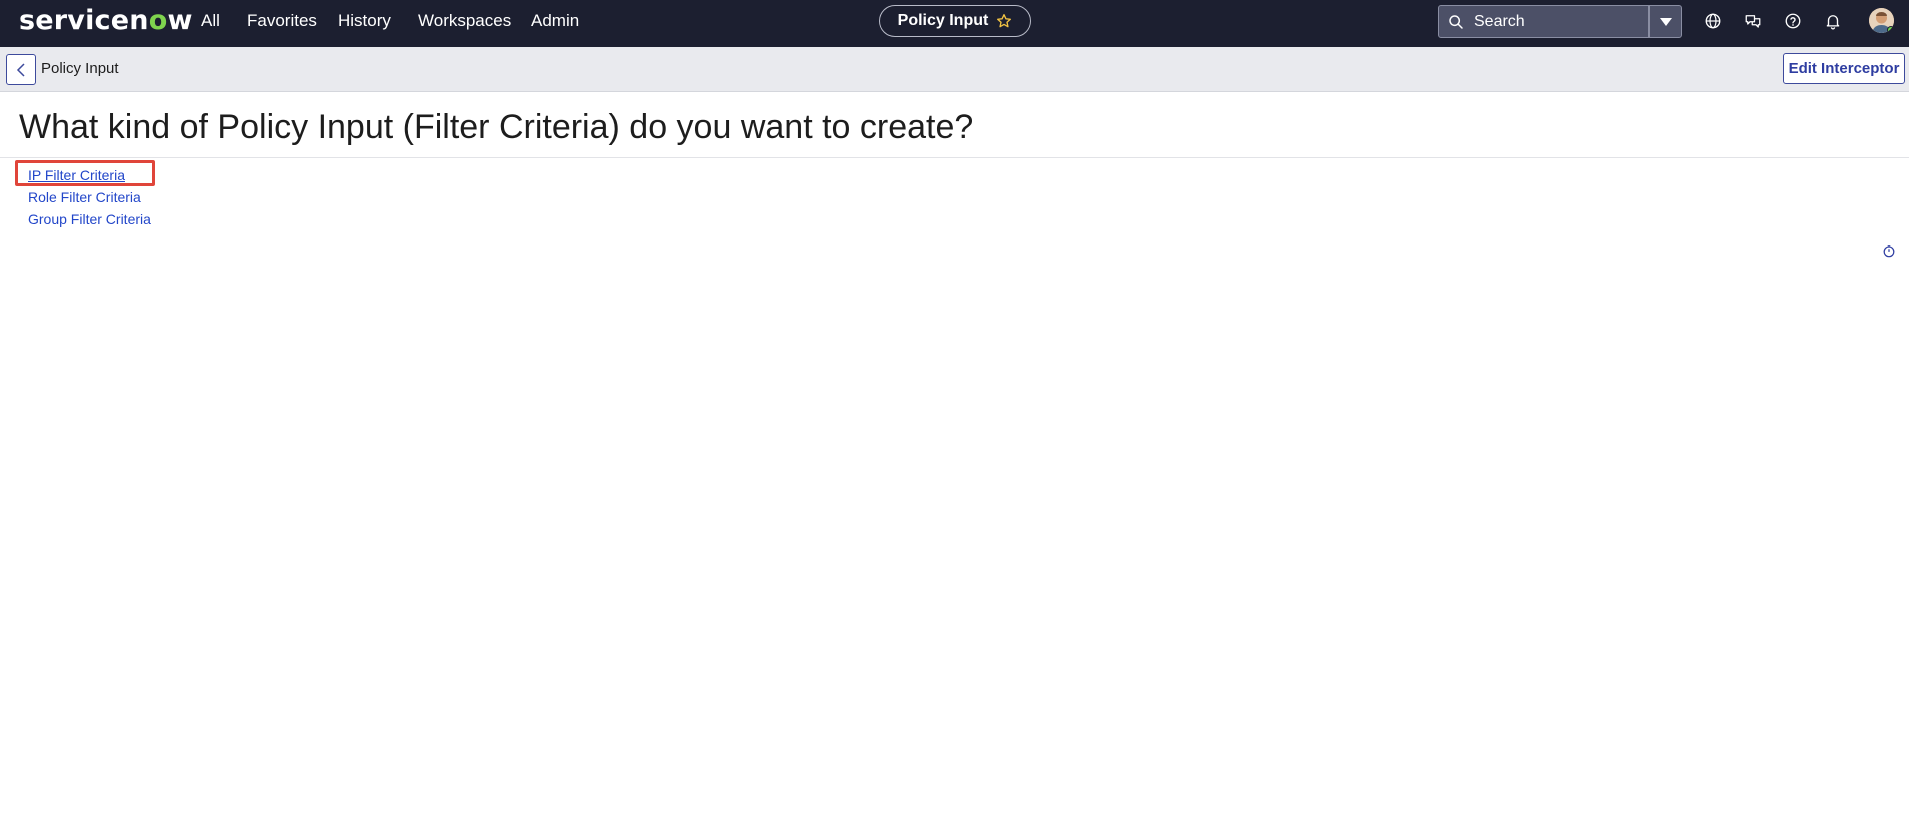 Image resolution: width=1909 pixels, height=837 pixels. Describe the element at coordinates (464, 21) in the screenshot. I see `nav-workspaces: Workspaces` at that location.